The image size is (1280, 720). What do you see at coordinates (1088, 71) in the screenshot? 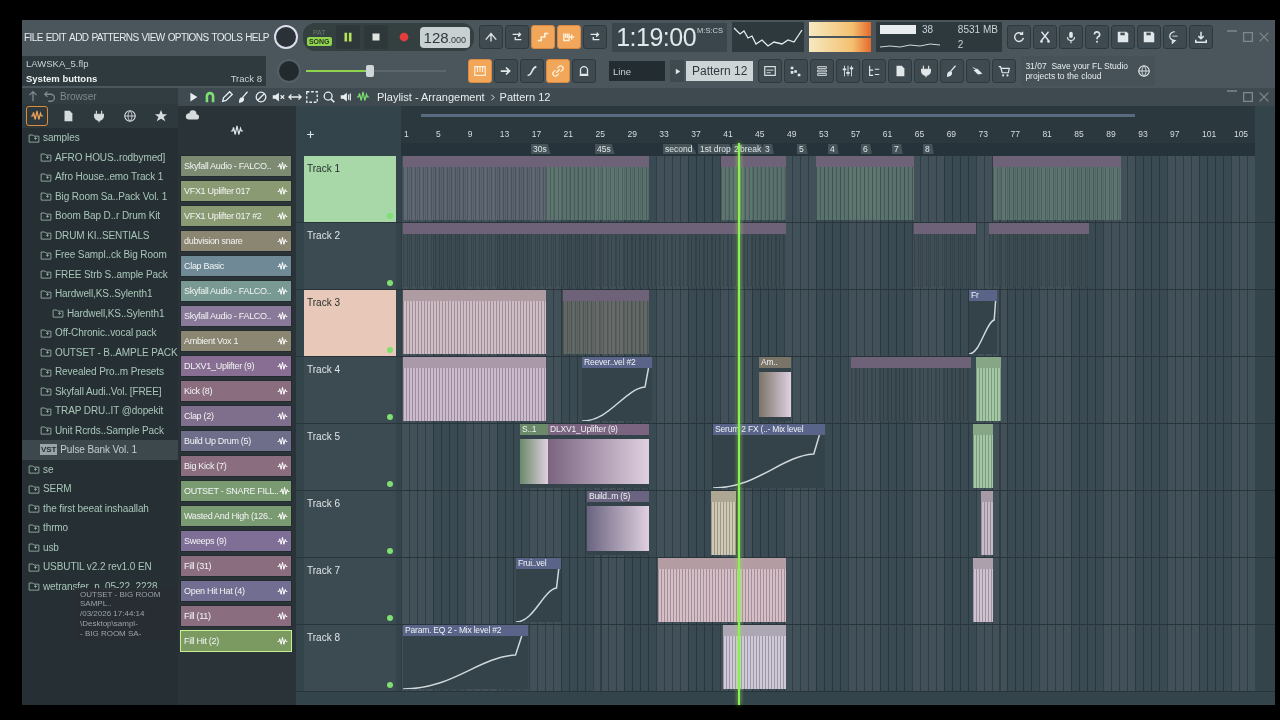
I see `news-panel: 31/07 Save your FL Studio projects to the cloud` at bounding box center [1088, 71].